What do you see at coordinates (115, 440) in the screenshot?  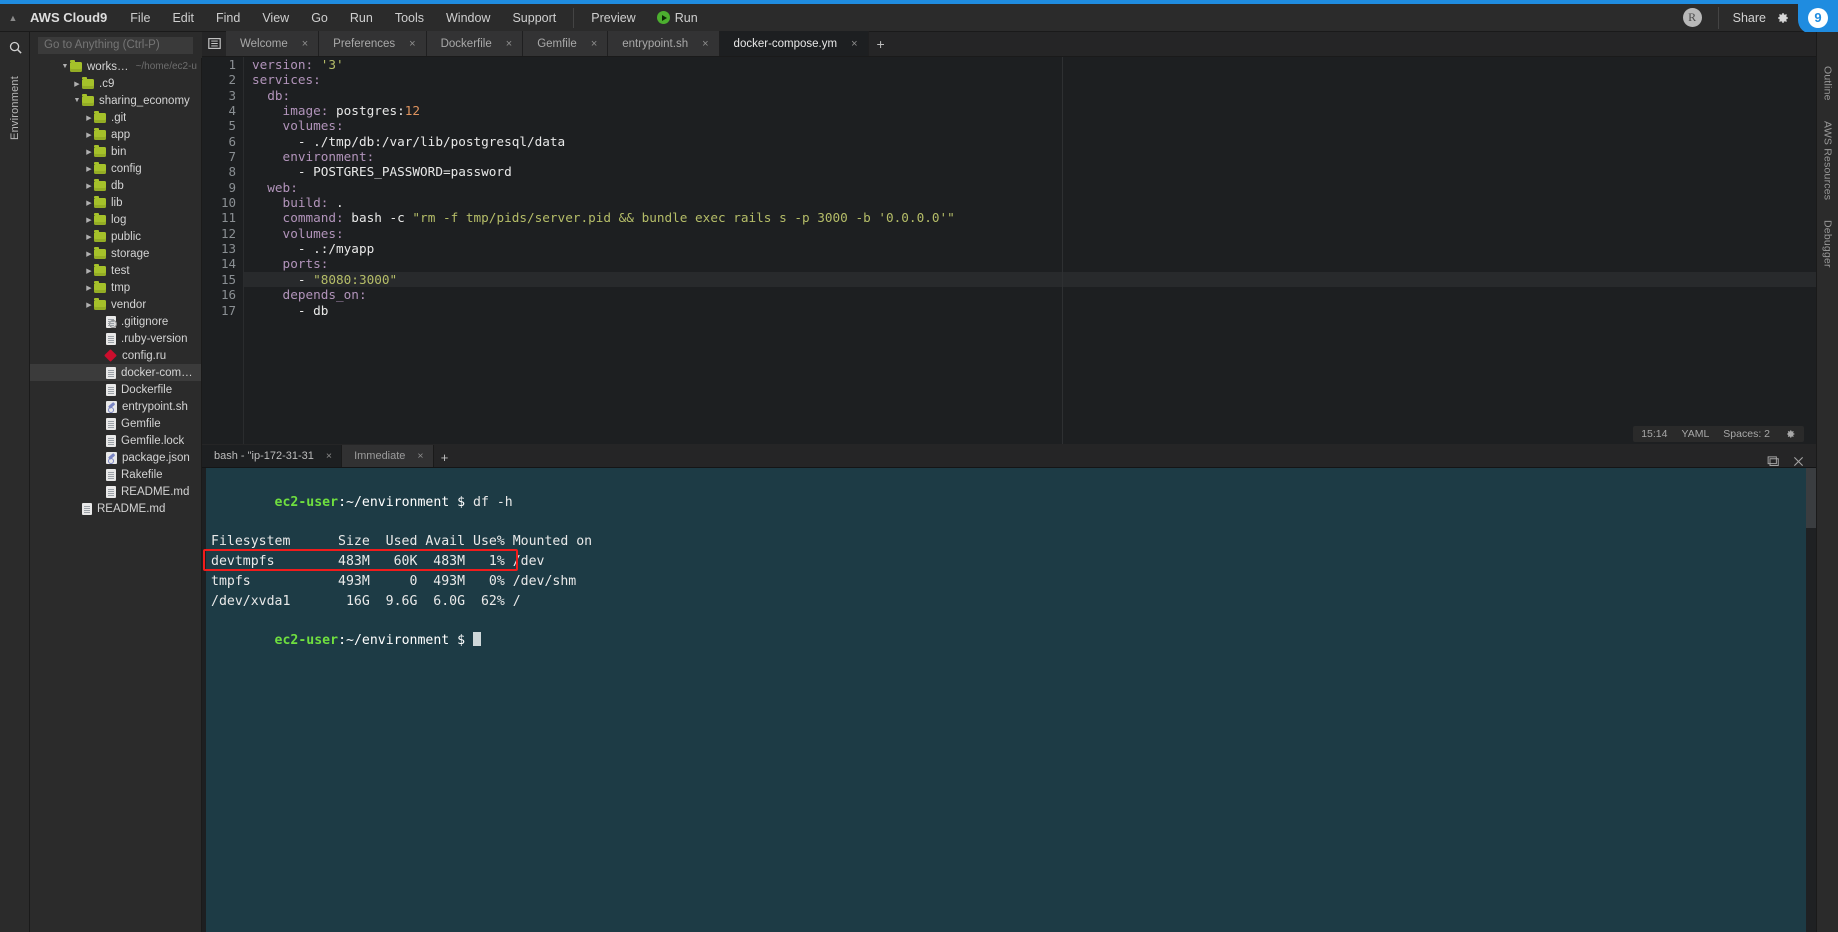 I see `tree-item-gemfile-lock: ▶Gemfile.lock` at bounding box center [115, 440].